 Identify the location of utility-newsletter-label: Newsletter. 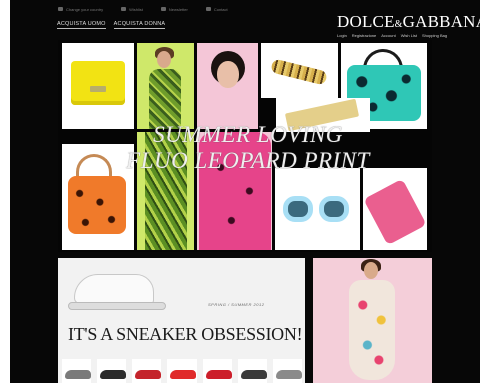
(178, 9).